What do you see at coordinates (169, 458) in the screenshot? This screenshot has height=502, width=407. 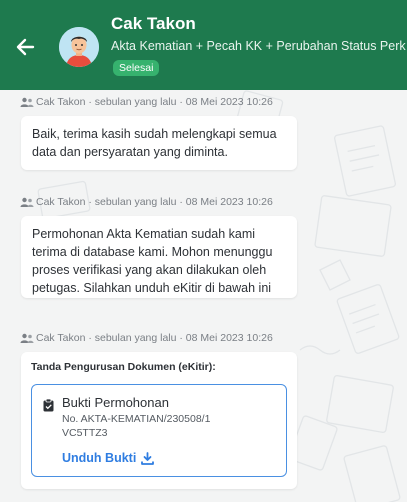 I see `download-link: Unduh Bukti` at bounding box center [169, 458].